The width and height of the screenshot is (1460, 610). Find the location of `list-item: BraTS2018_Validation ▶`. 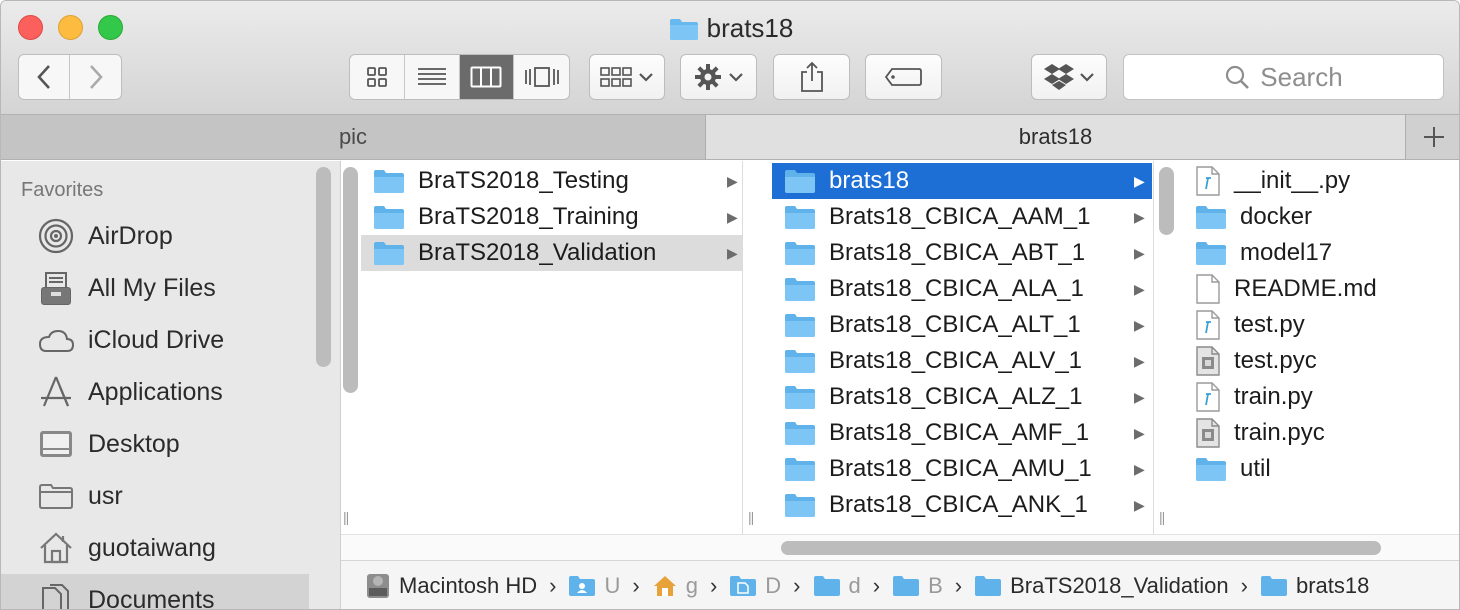

list-item: BraTS2018_Validation ▶ is located at coordinates (552, 253).